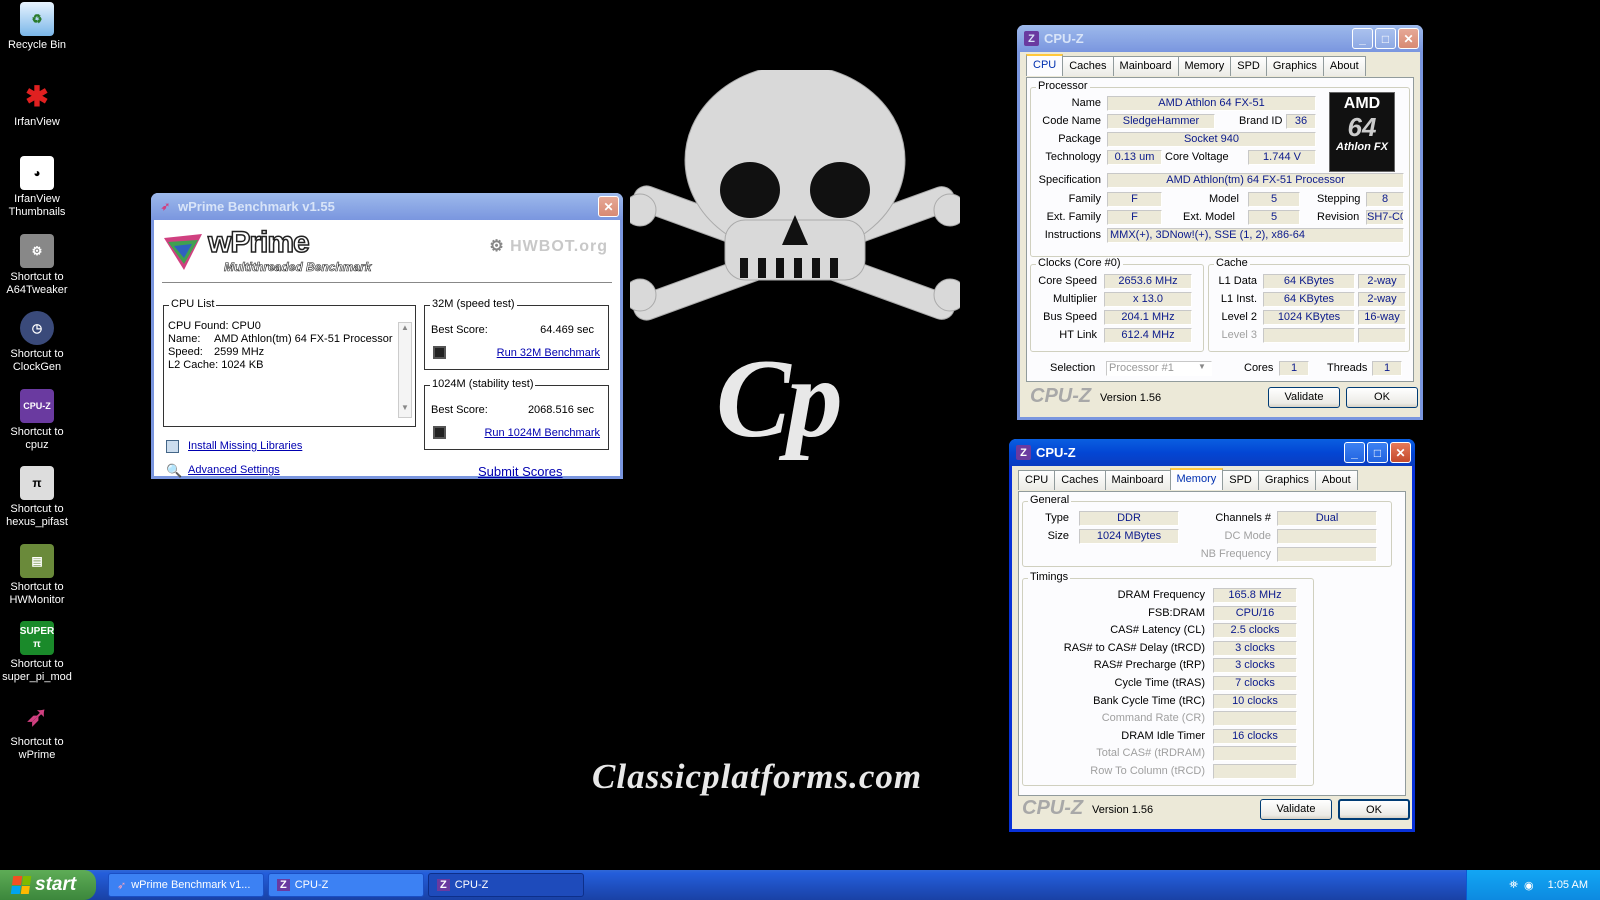 This screenshot has height=900, width=1600. I want to click on cores: 1, so click(1294, 368).